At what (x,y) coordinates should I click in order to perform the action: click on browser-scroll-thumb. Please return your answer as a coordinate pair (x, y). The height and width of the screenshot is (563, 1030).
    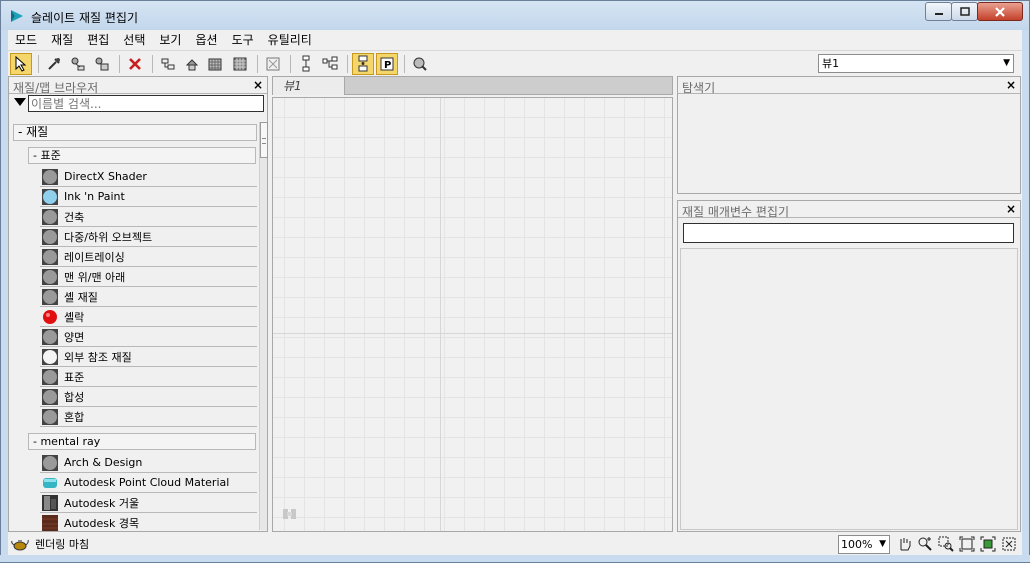
    Looking at the image, I should click on (264, 140).